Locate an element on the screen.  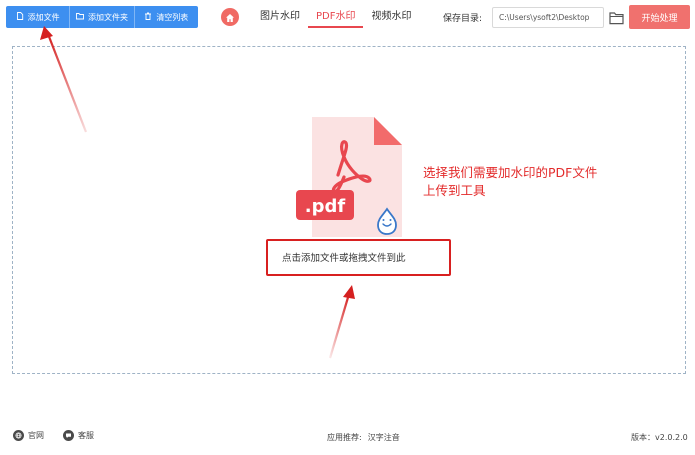
folder-open-icon is located at coordinates (617, 17).